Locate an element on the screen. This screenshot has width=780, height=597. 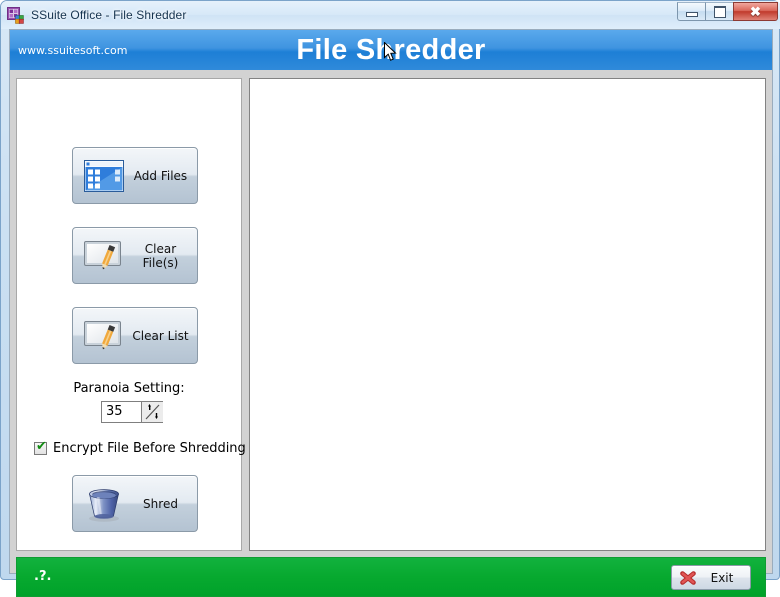
minimize-icon is located at coordinates (691, 14).